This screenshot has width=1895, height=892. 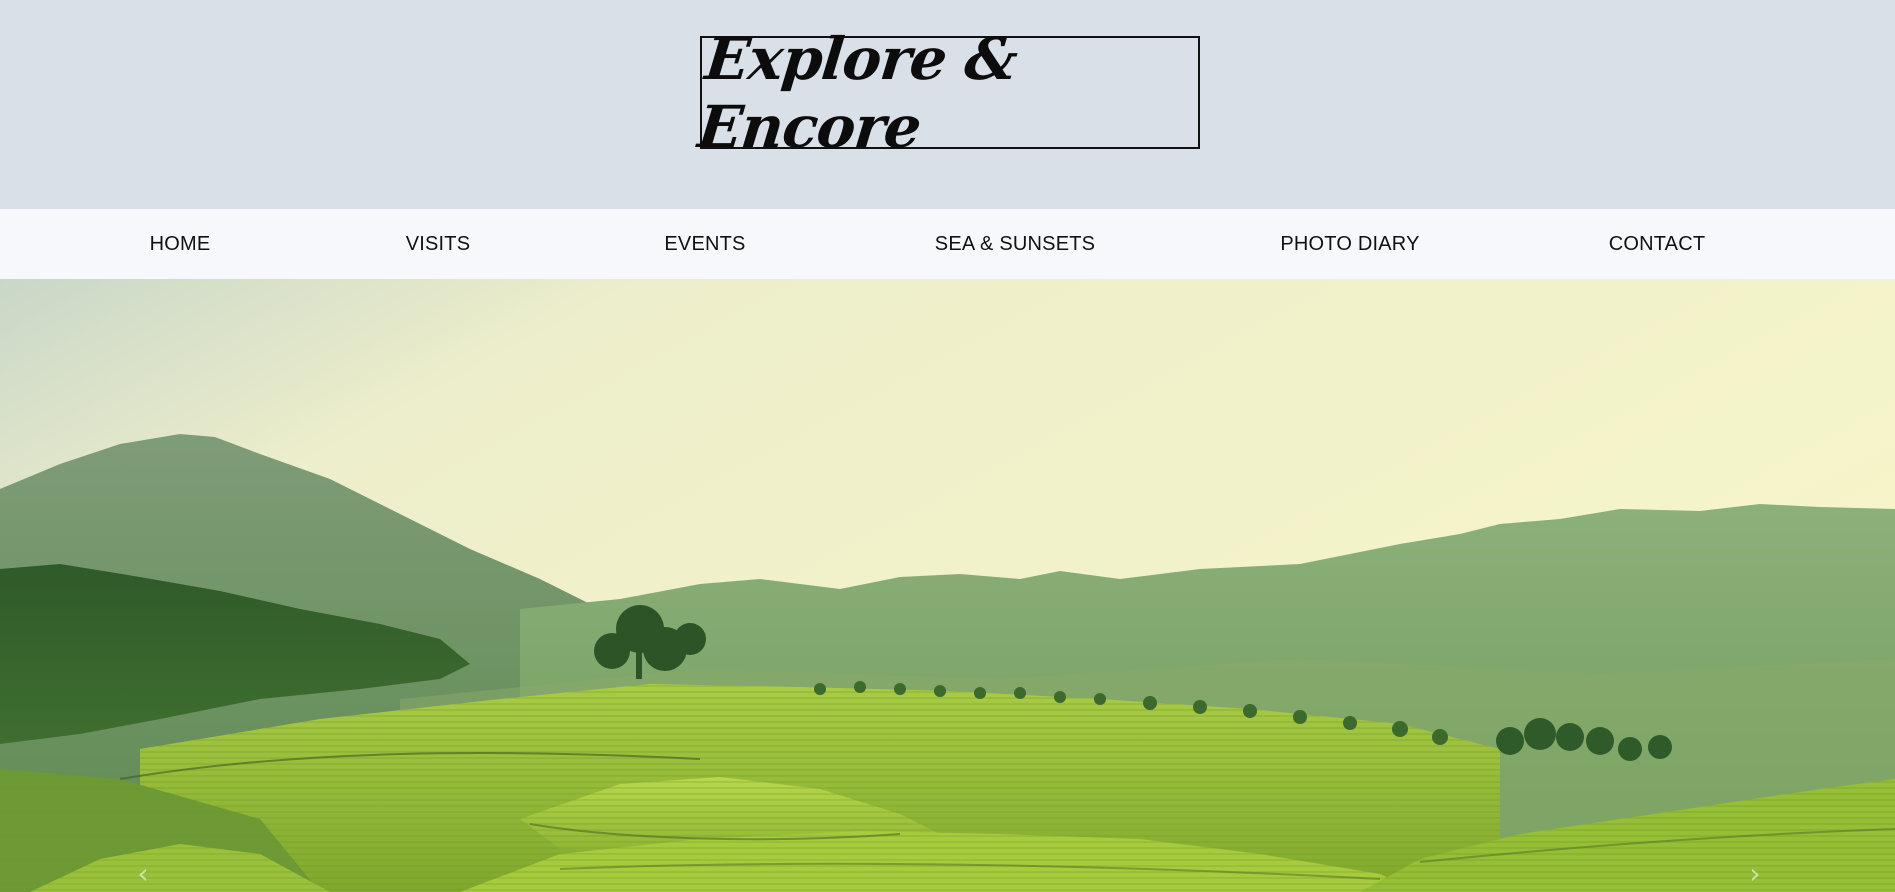 What do you see at coordinates (438, 244) in the screenshot?
I see `nav-item-visits: VISITS` at bounding box center [438, 244].